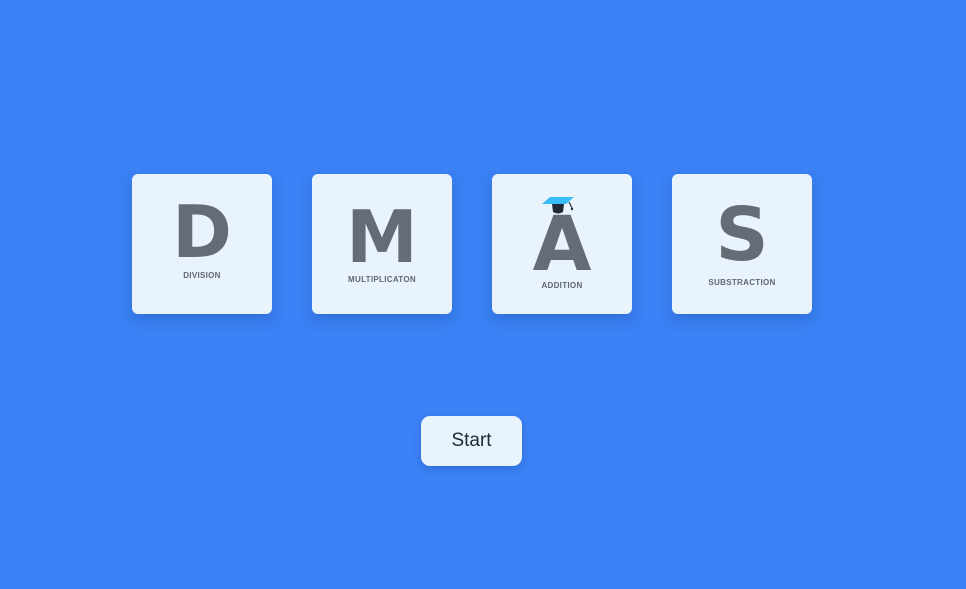 The image size is (966, 589). I want to click on tile-division: D DIVISION, so click(202, 244).